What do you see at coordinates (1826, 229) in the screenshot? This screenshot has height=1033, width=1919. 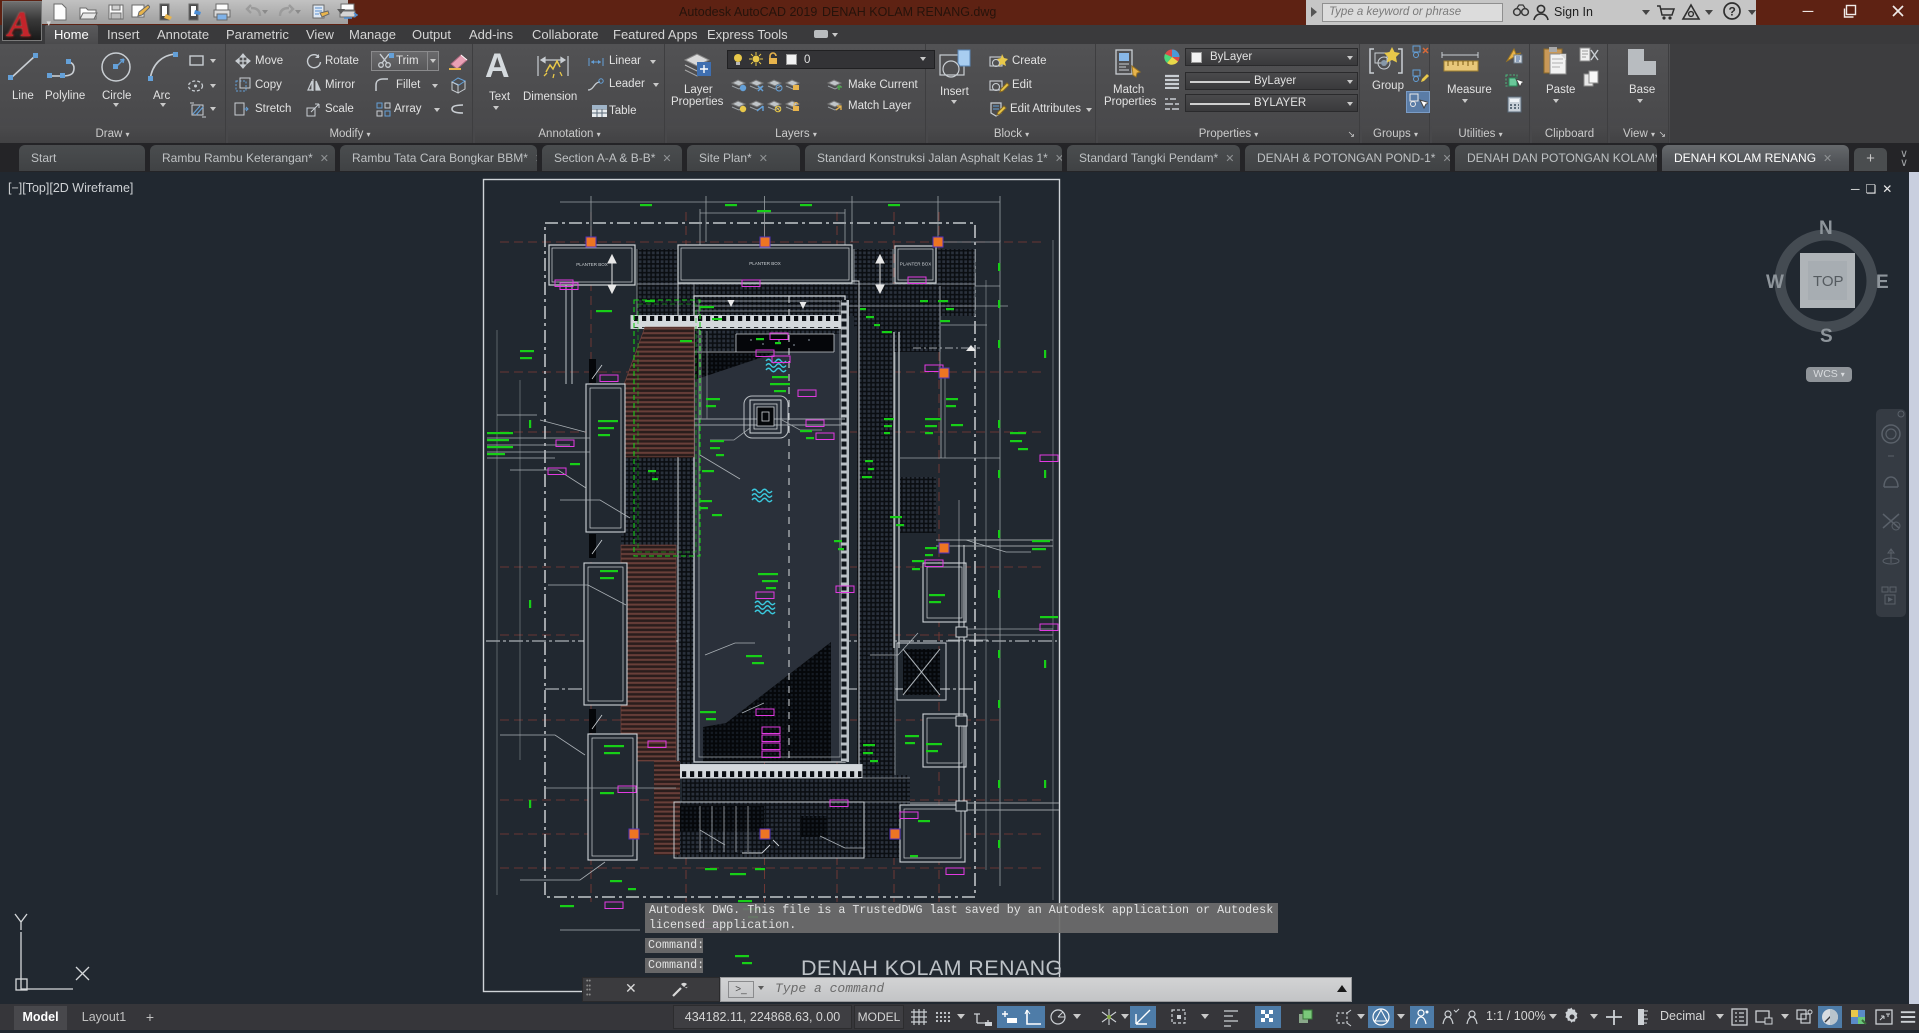 I see `svg-text: N` at bounding box center [1826, 229].